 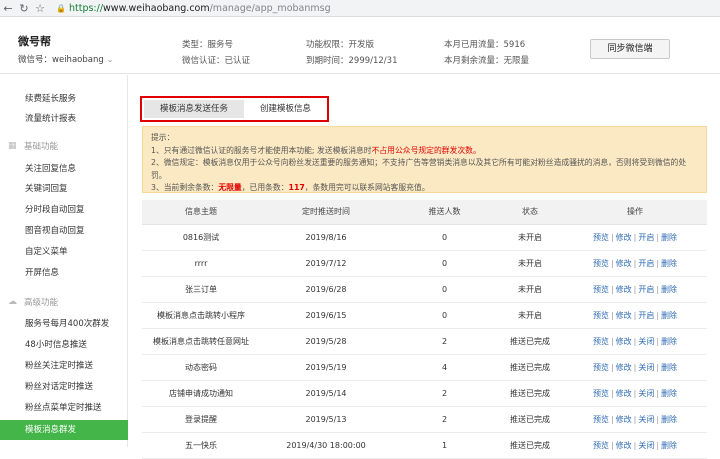 I want to click on sidebar-item-chat-timed-push: 粉丝对话定时推送, so click(x=64, y=387).